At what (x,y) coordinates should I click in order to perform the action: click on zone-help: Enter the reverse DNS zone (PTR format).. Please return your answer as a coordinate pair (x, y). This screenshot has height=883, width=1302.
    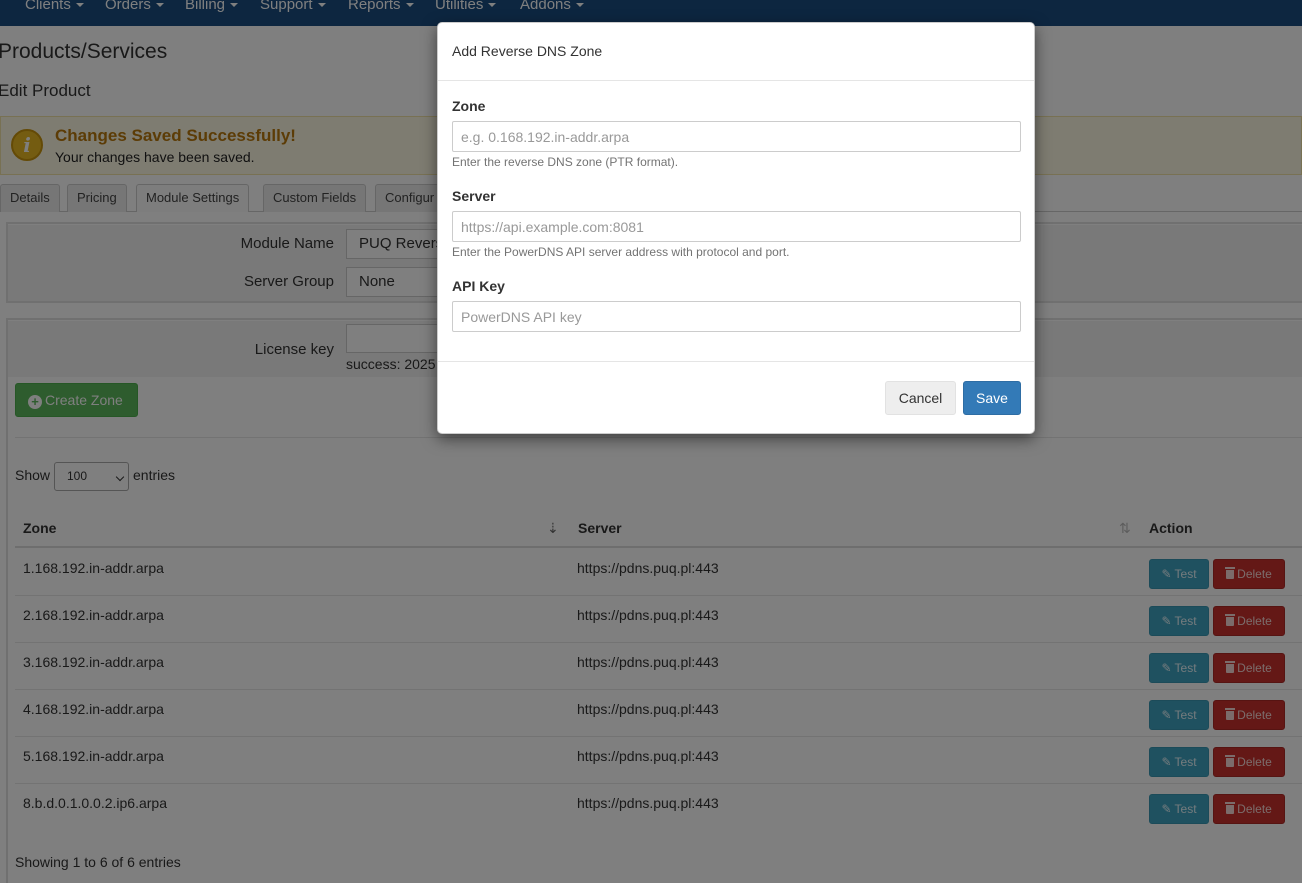
    Looking at the image, I should click on (565, 162).